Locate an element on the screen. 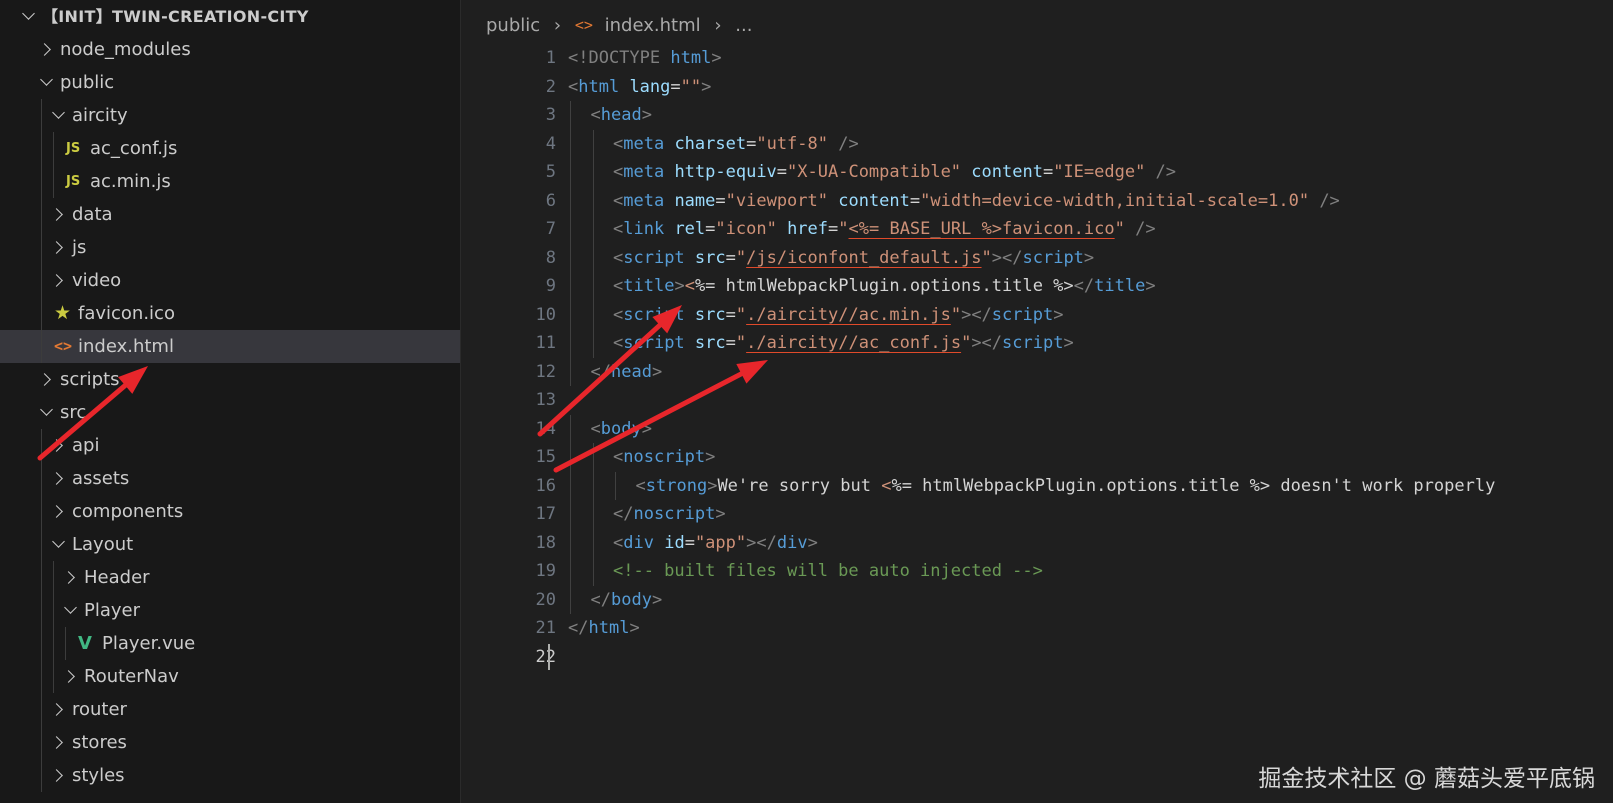  line-number: 4 is located at coordinates (550, 143).